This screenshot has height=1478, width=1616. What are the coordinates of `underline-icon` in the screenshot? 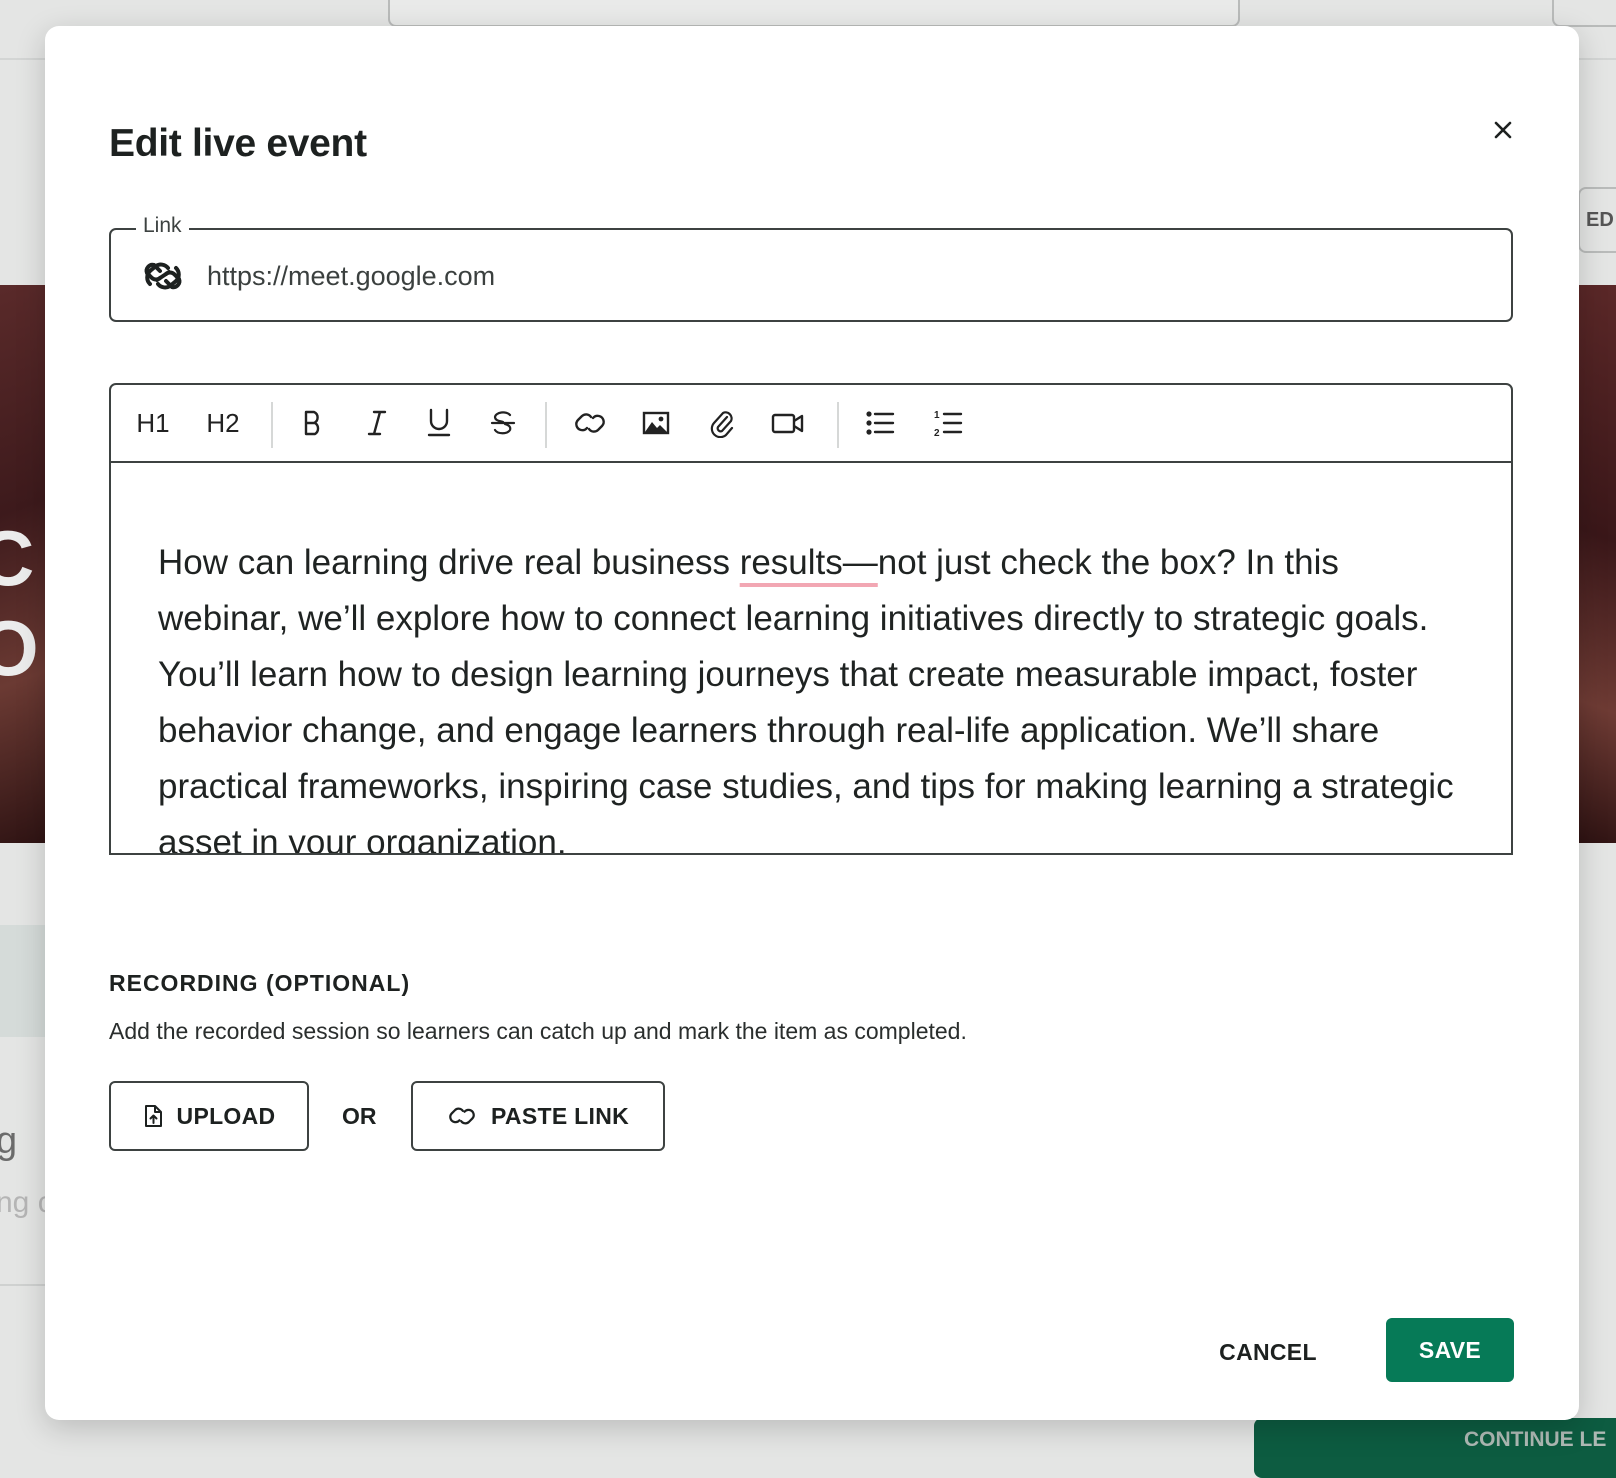 It's located at (439, 422).